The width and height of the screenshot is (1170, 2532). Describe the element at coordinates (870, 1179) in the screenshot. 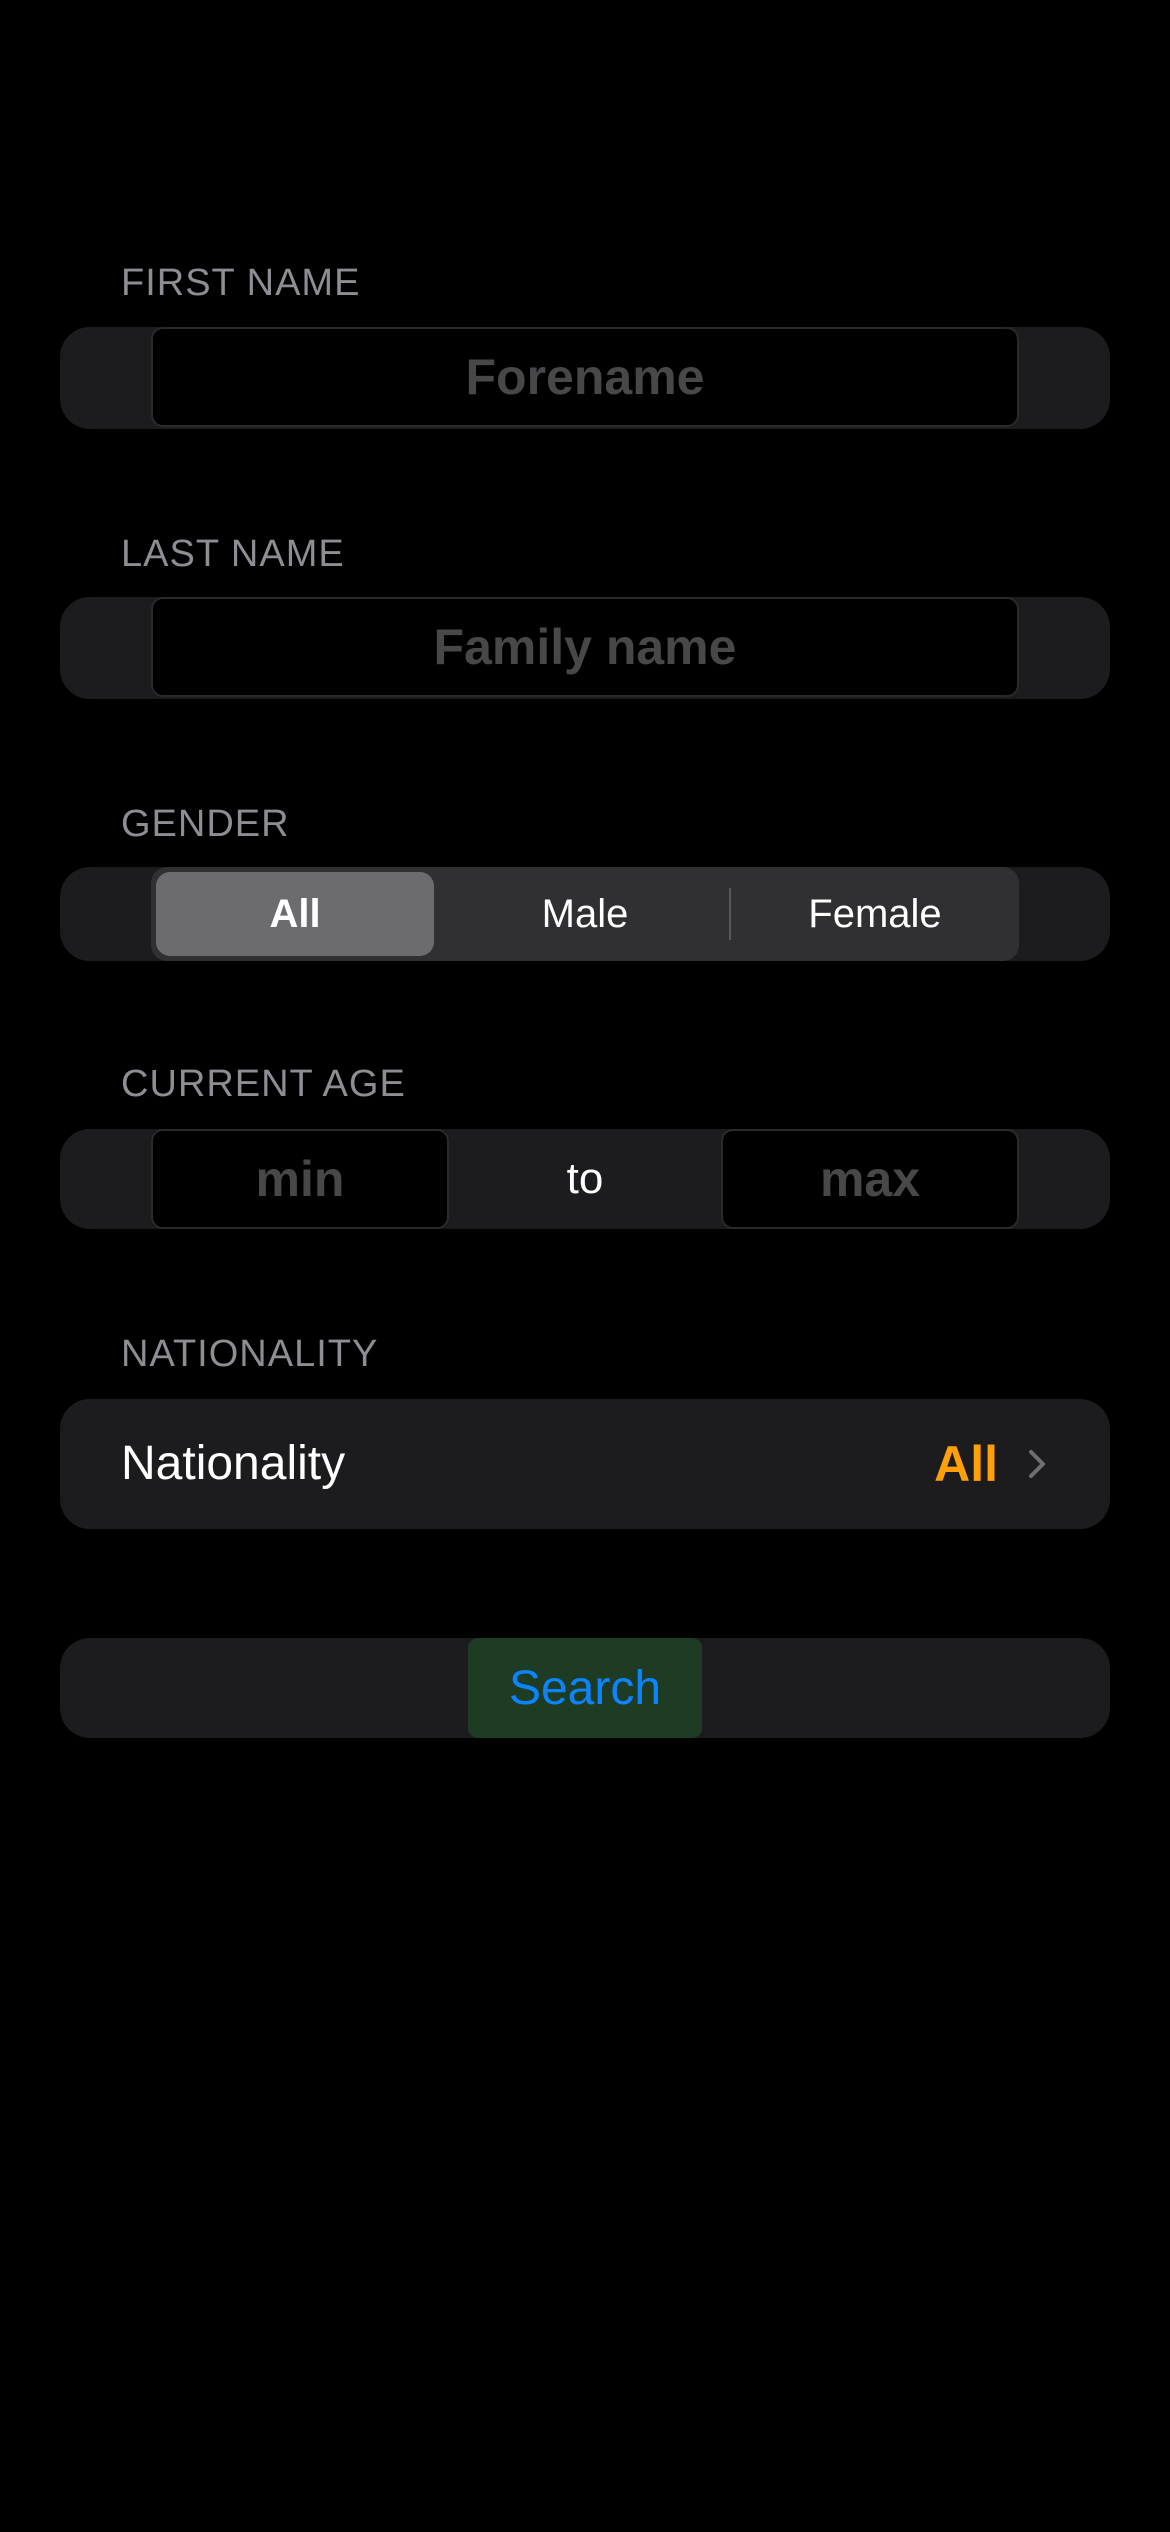

I see `age-max-input` at that location.